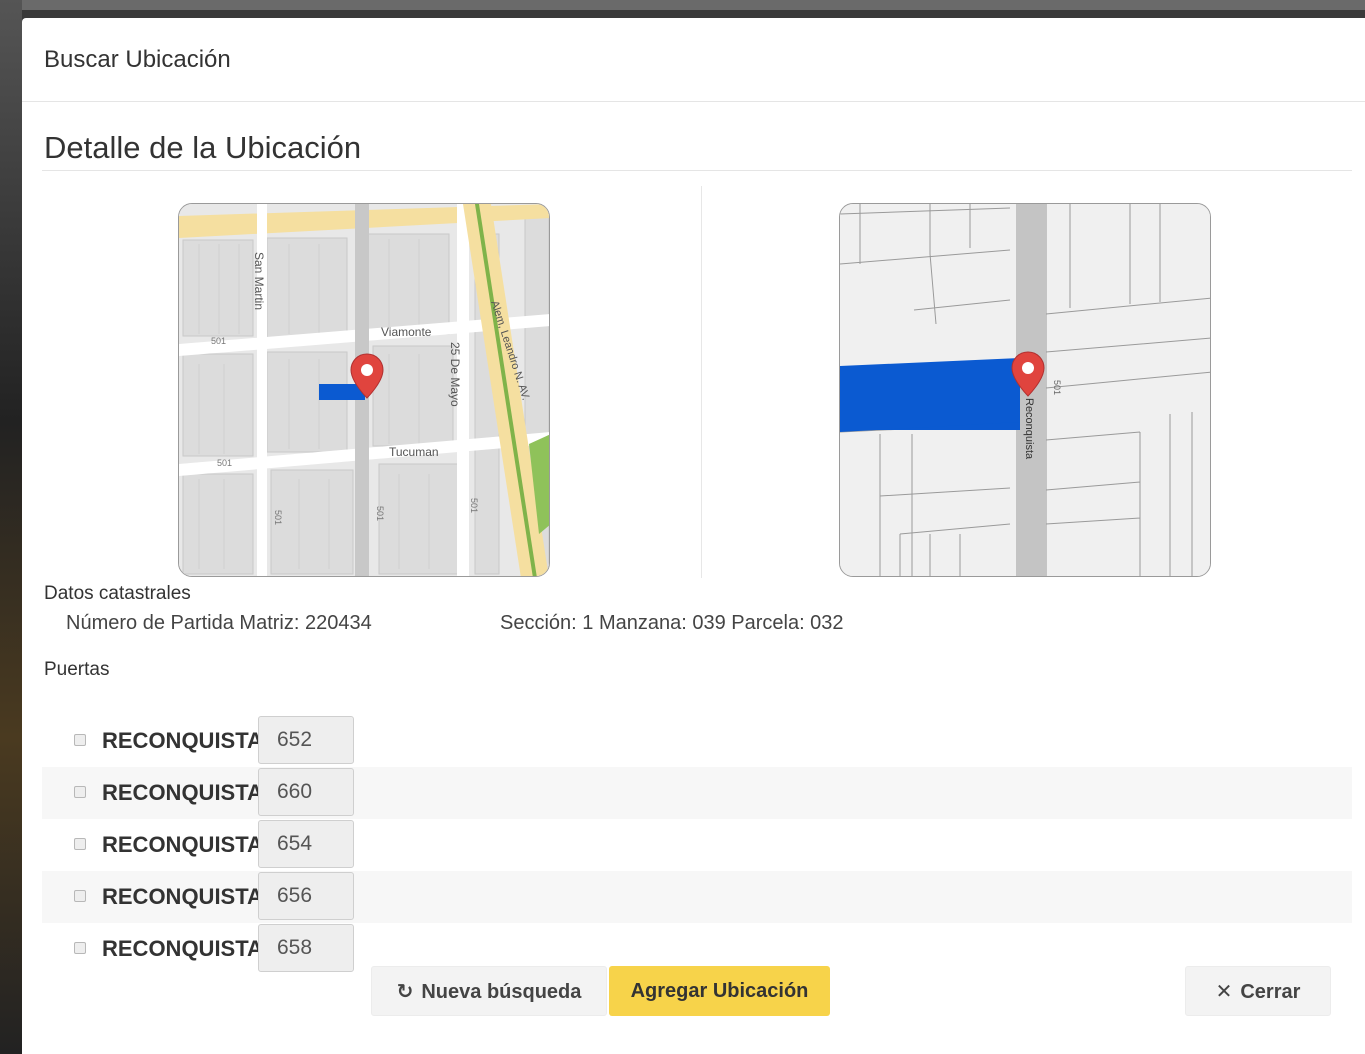 Image resolution: width=1365 pixels, height=1054 pixels. I want to click on add-location-label: Agregar Ubicación, so click(719, 991).